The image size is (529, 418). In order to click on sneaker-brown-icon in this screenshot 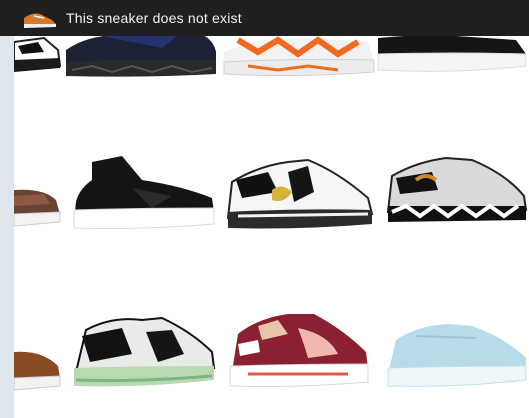, I will do `click(37, 208)`.